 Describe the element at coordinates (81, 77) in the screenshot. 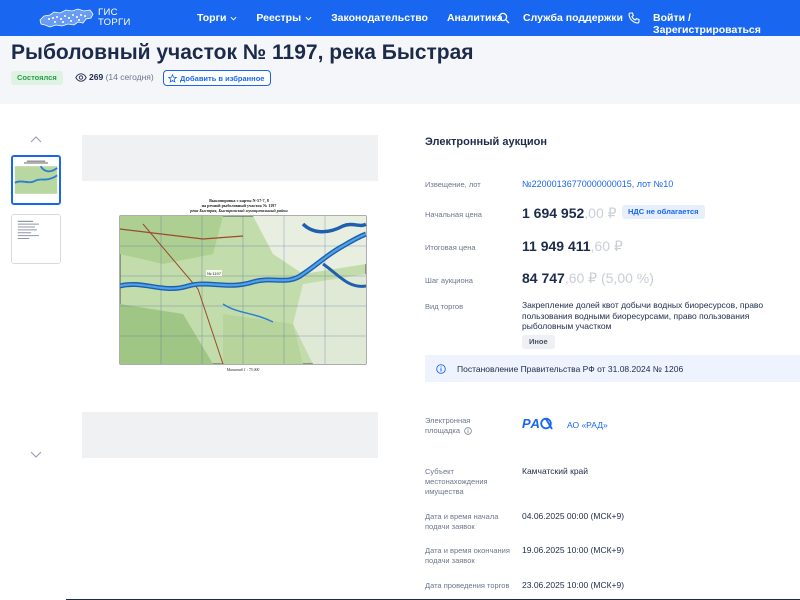

I see `eye-icon` at that location.